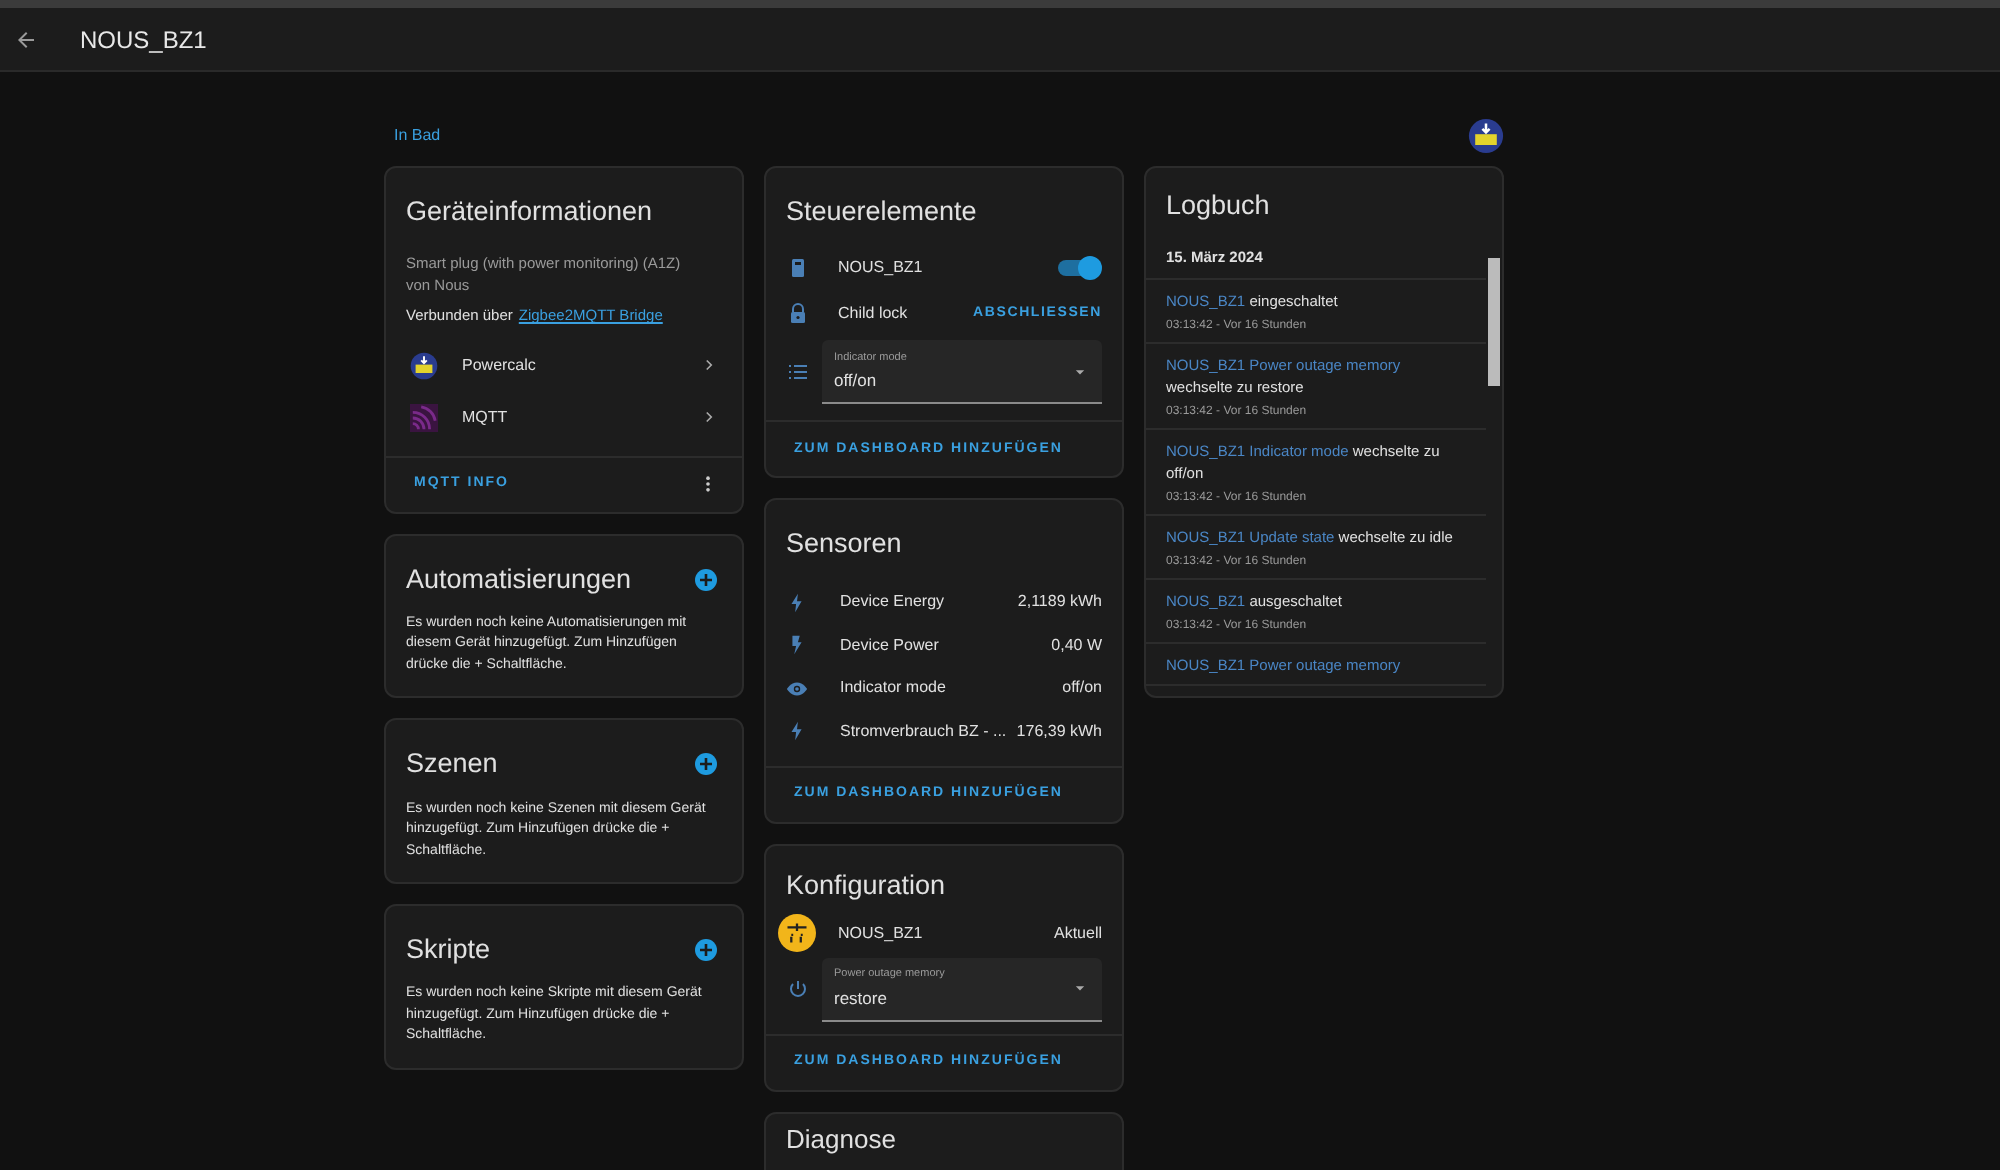  Describe the element at coordinates (797, 933) in the screenshot. I see `update-badge-icon` at that location.